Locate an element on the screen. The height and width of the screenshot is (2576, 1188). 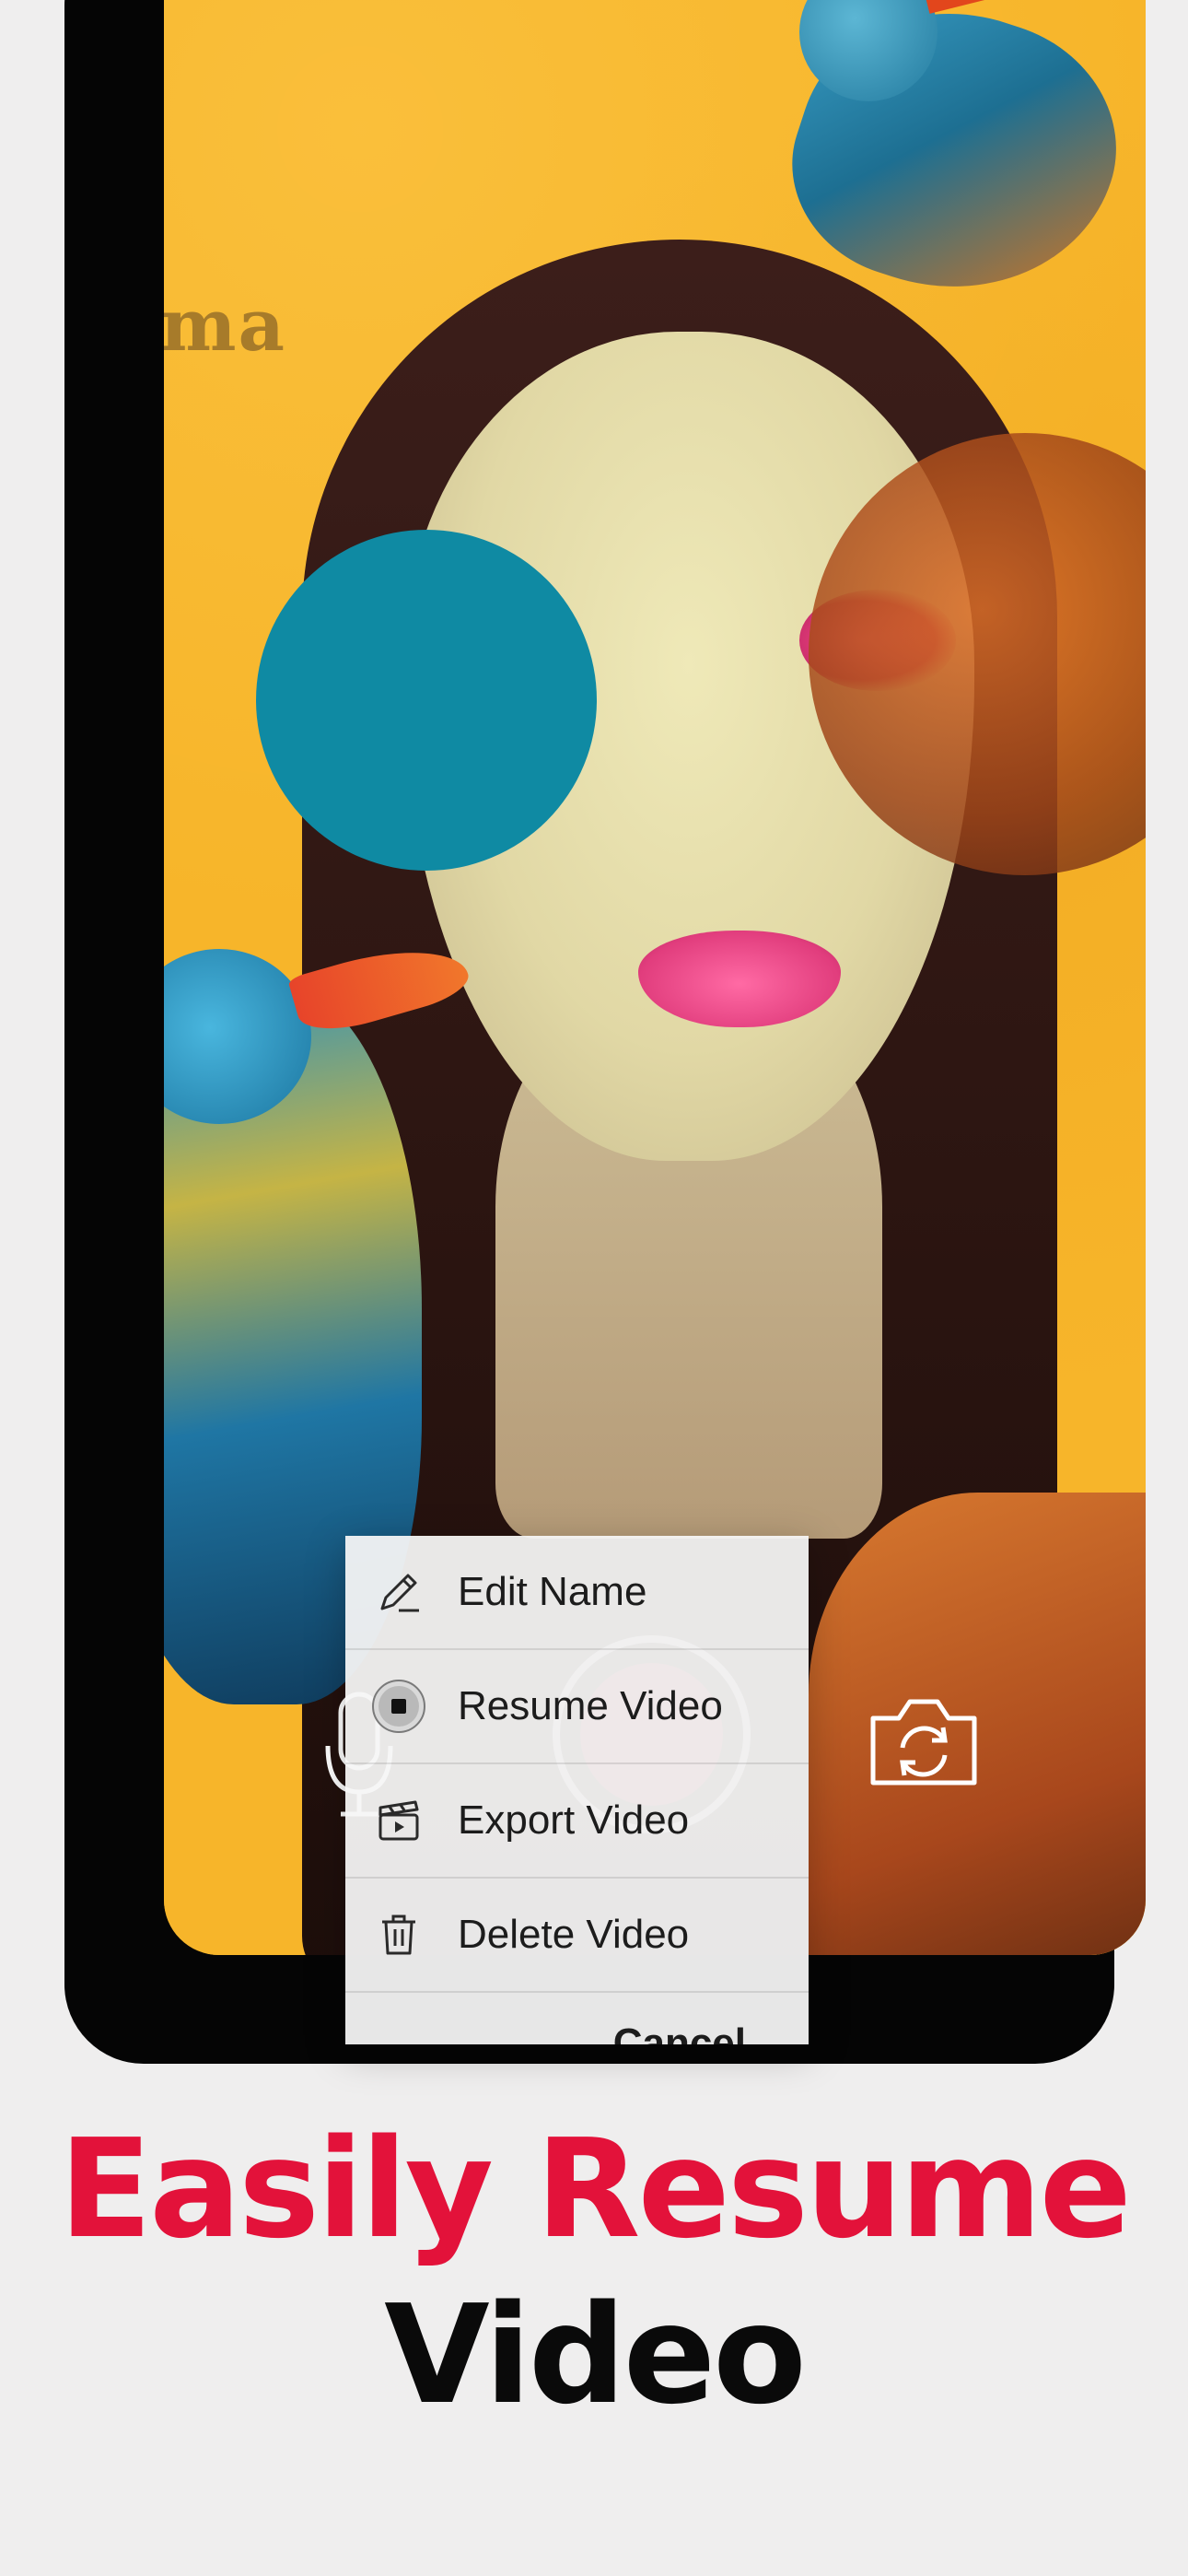
trash-icon is located at coordinates (398, 1935).